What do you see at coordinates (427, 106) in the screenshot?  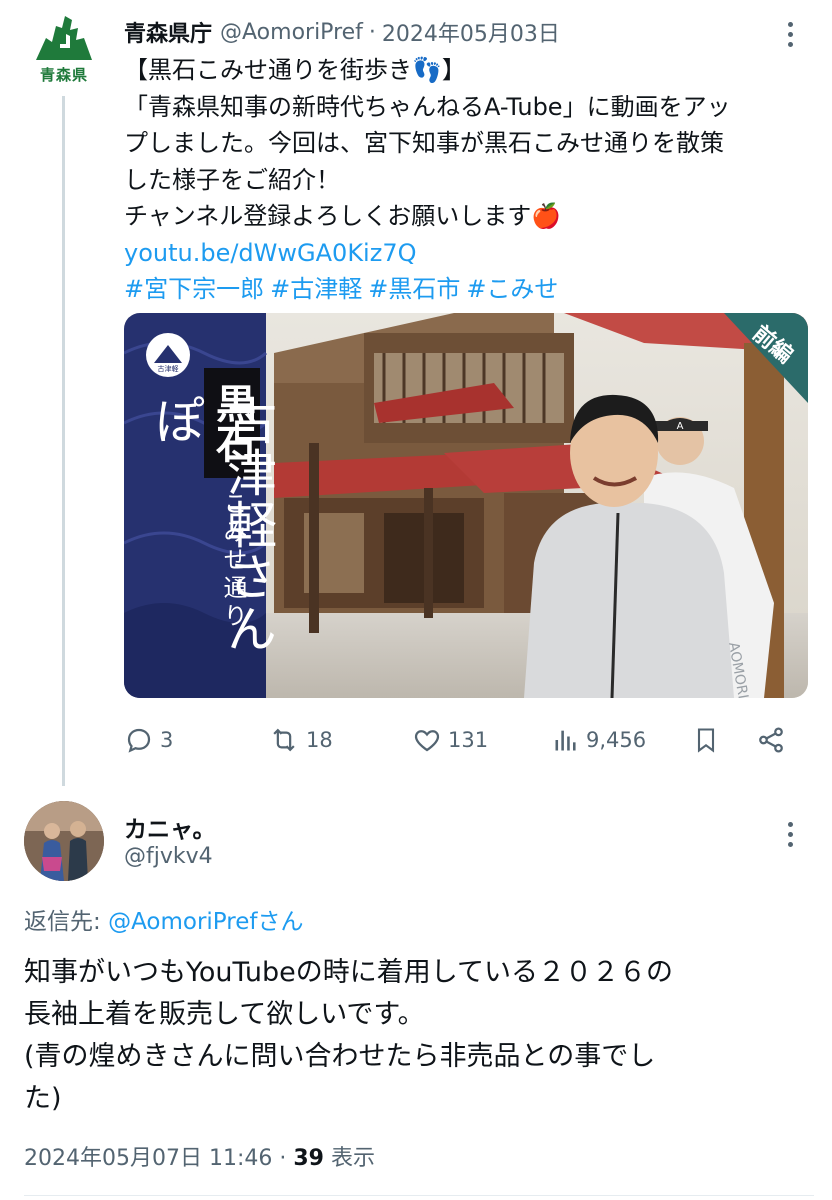 I see `tweet-line: 「青森県知事の新時代ちゃんねるA-Tube」に動画をアッ` at bounding box center [427, 106].